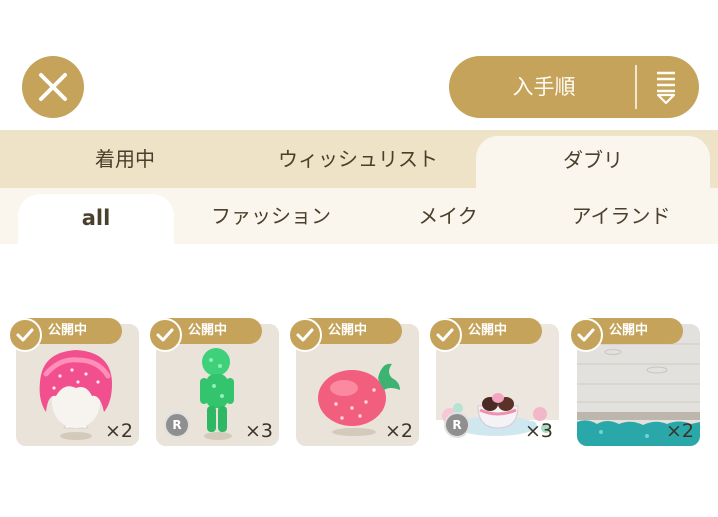  Describe the element at coordinates (271, 216) in the screenshot. I see `tab-fashion: ファッション` at that location.